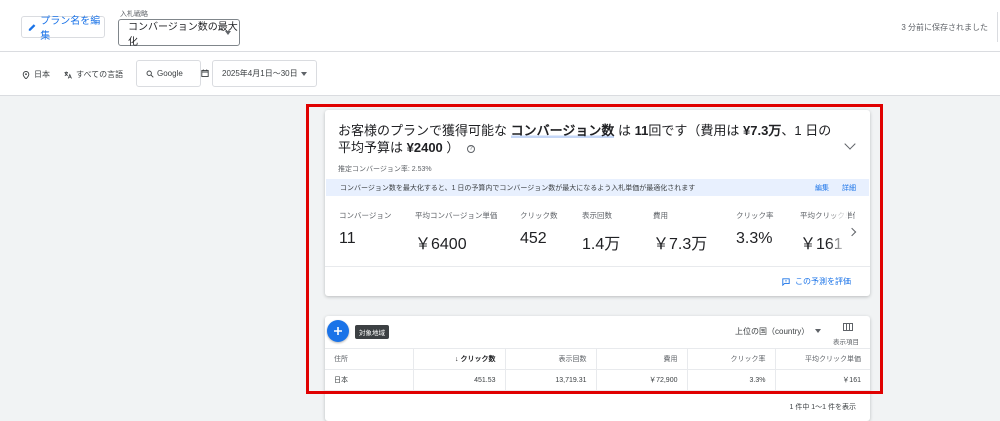 The image size is (1000, 421). Describe the element at coordinates (997, 27) in the screenshot. I see `divider` at that location.